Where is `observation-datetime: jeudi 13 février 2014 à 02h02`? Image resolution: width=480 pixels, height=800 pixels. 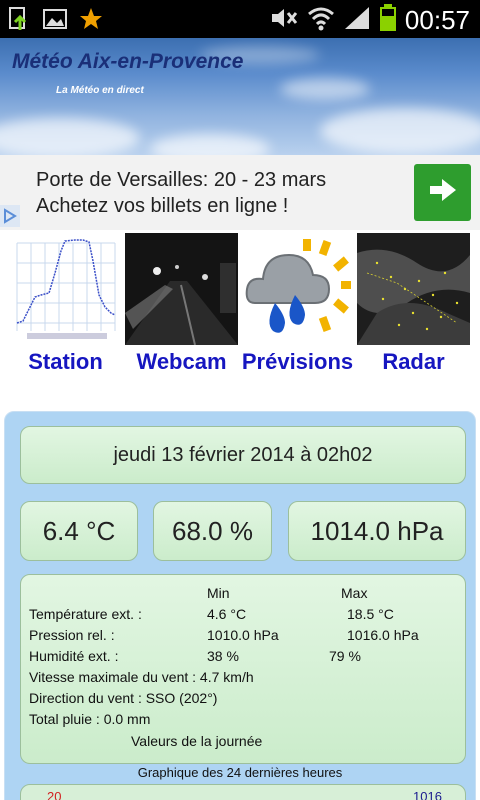 observation-datetime: jeudi 13 février 2014 à 02h02 is located at coordinates (243, 455).